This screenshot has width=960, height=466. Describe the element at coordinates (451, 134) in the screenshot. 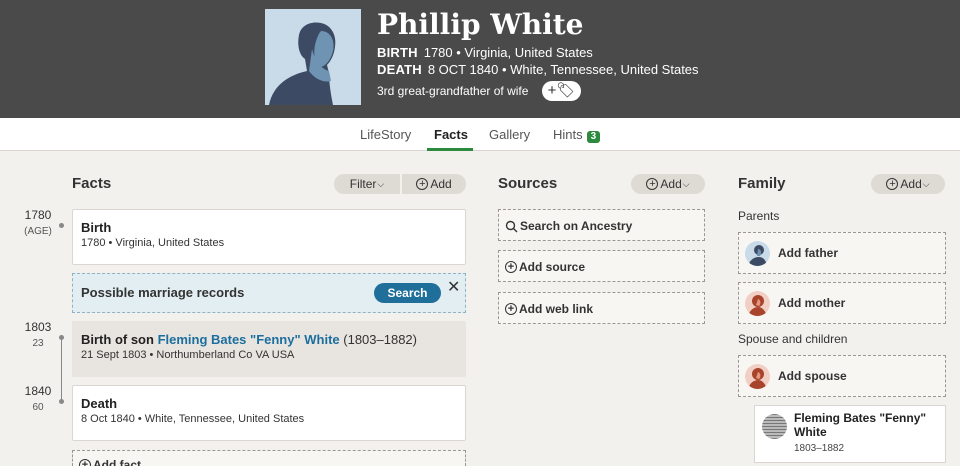

I see `tab-facts: Facts` at that location.